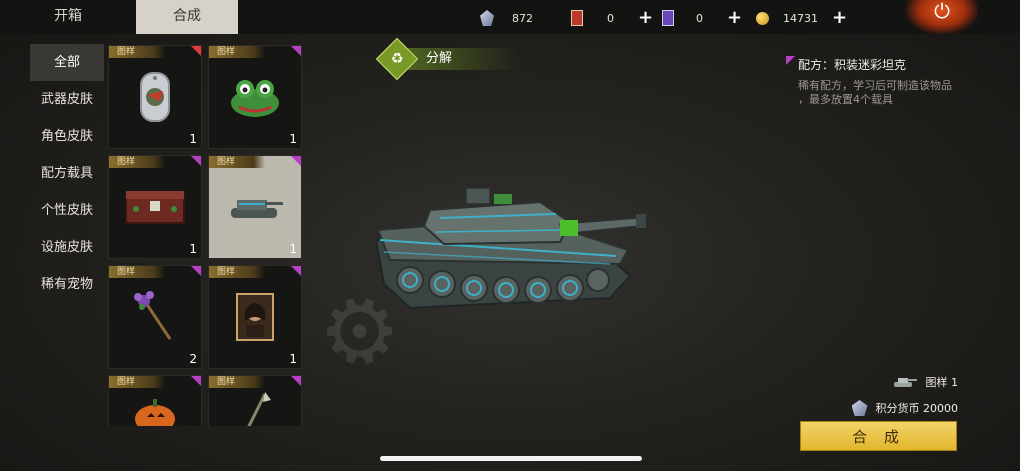 The width and height of the screenshot is (1020, 471). What do you see at coordinates (522, 18) in the screenshot?
I see `currency-diamond-value: 872` at bounding box center [522, 18].